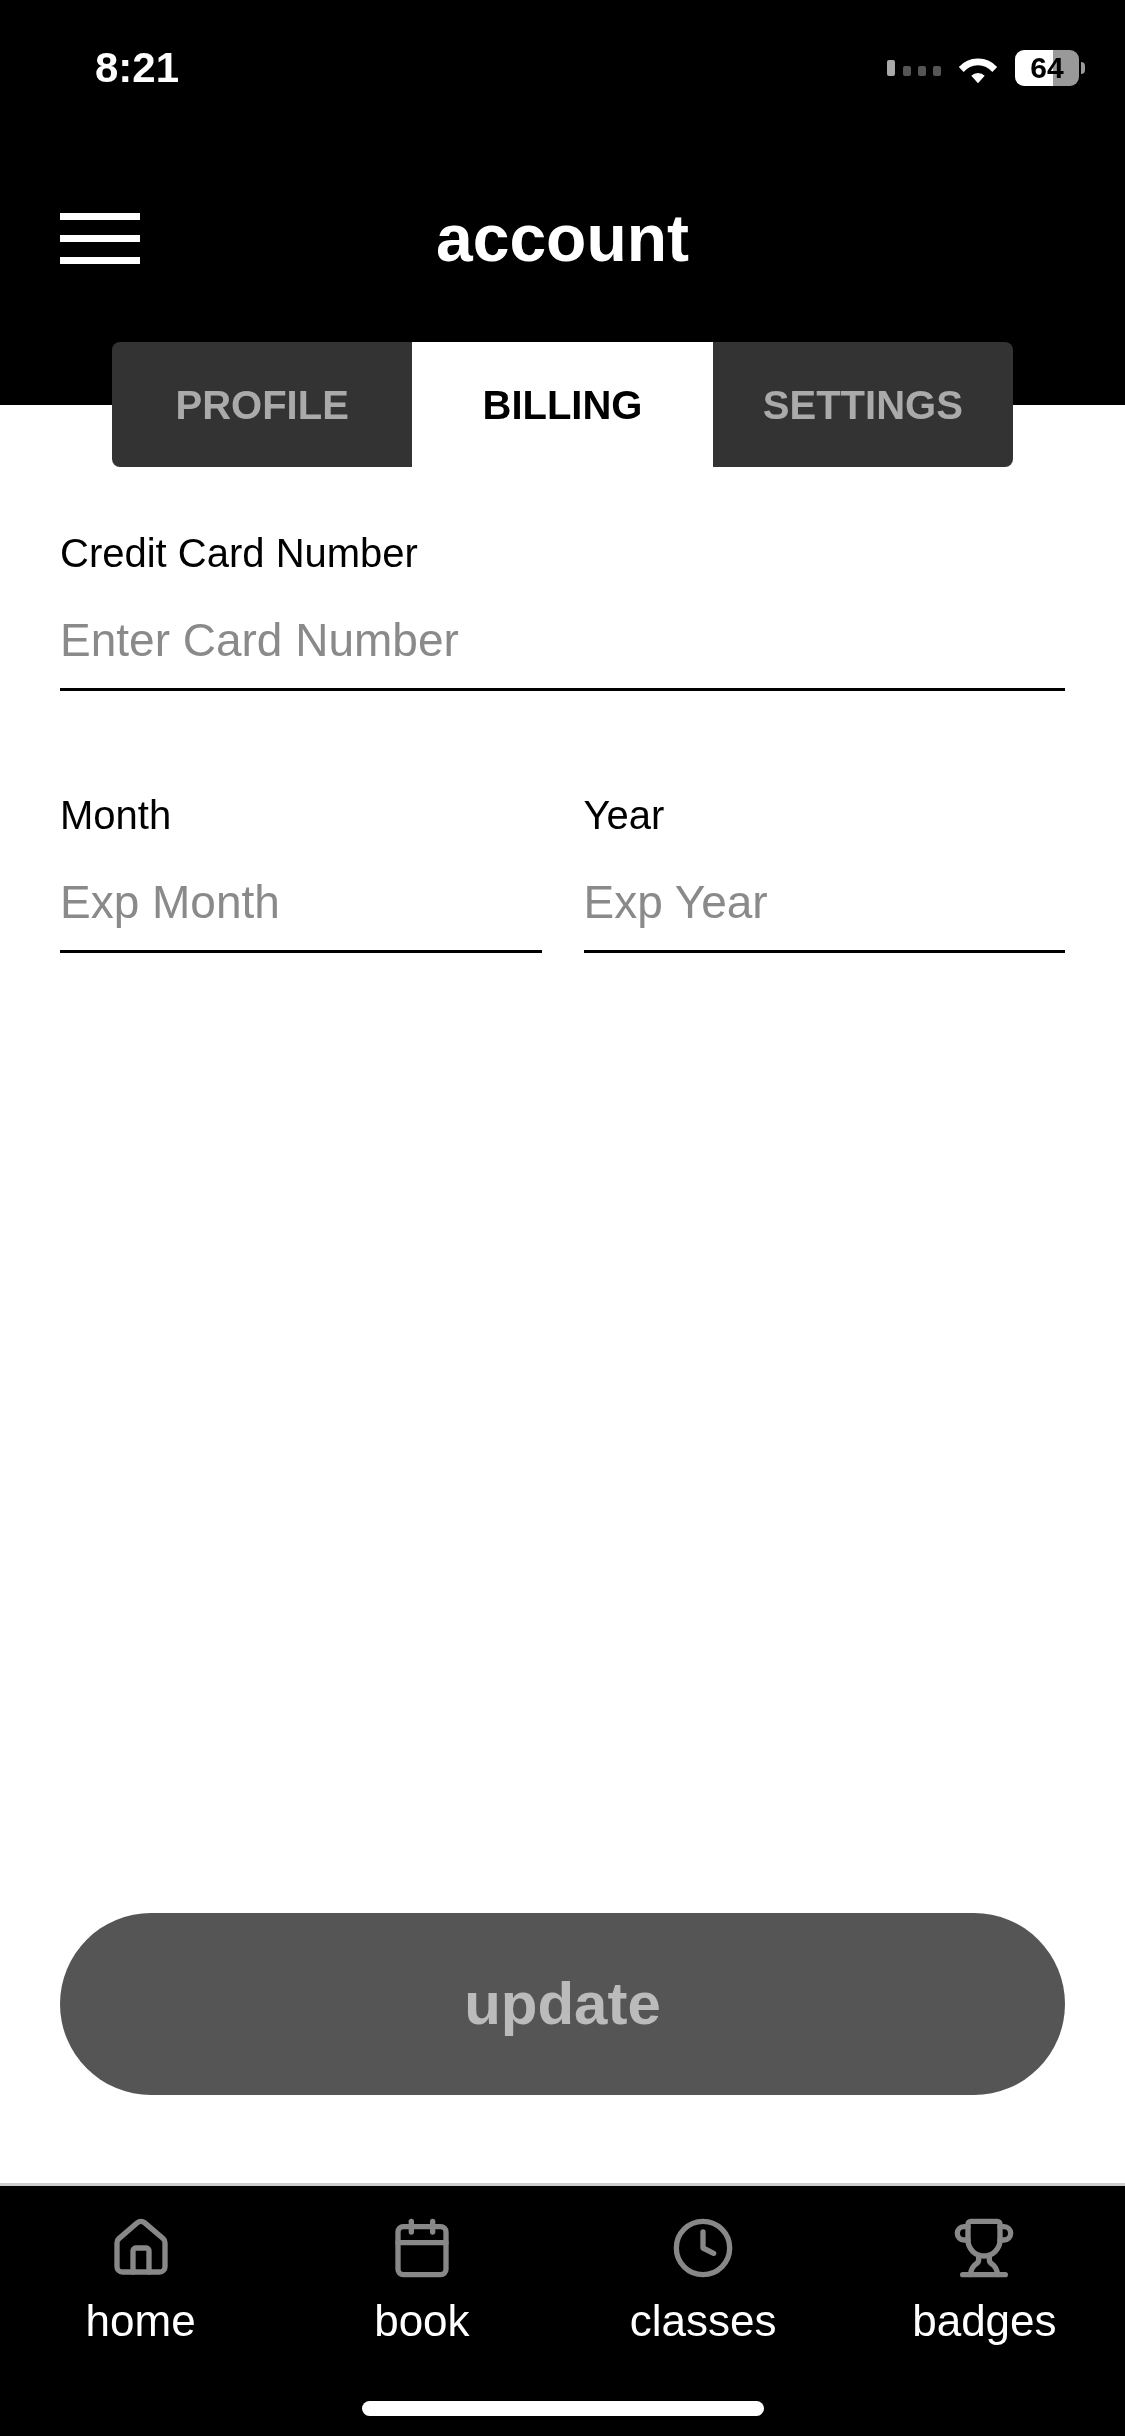  I want to click on nav-item: classes, so click(703, 2285).